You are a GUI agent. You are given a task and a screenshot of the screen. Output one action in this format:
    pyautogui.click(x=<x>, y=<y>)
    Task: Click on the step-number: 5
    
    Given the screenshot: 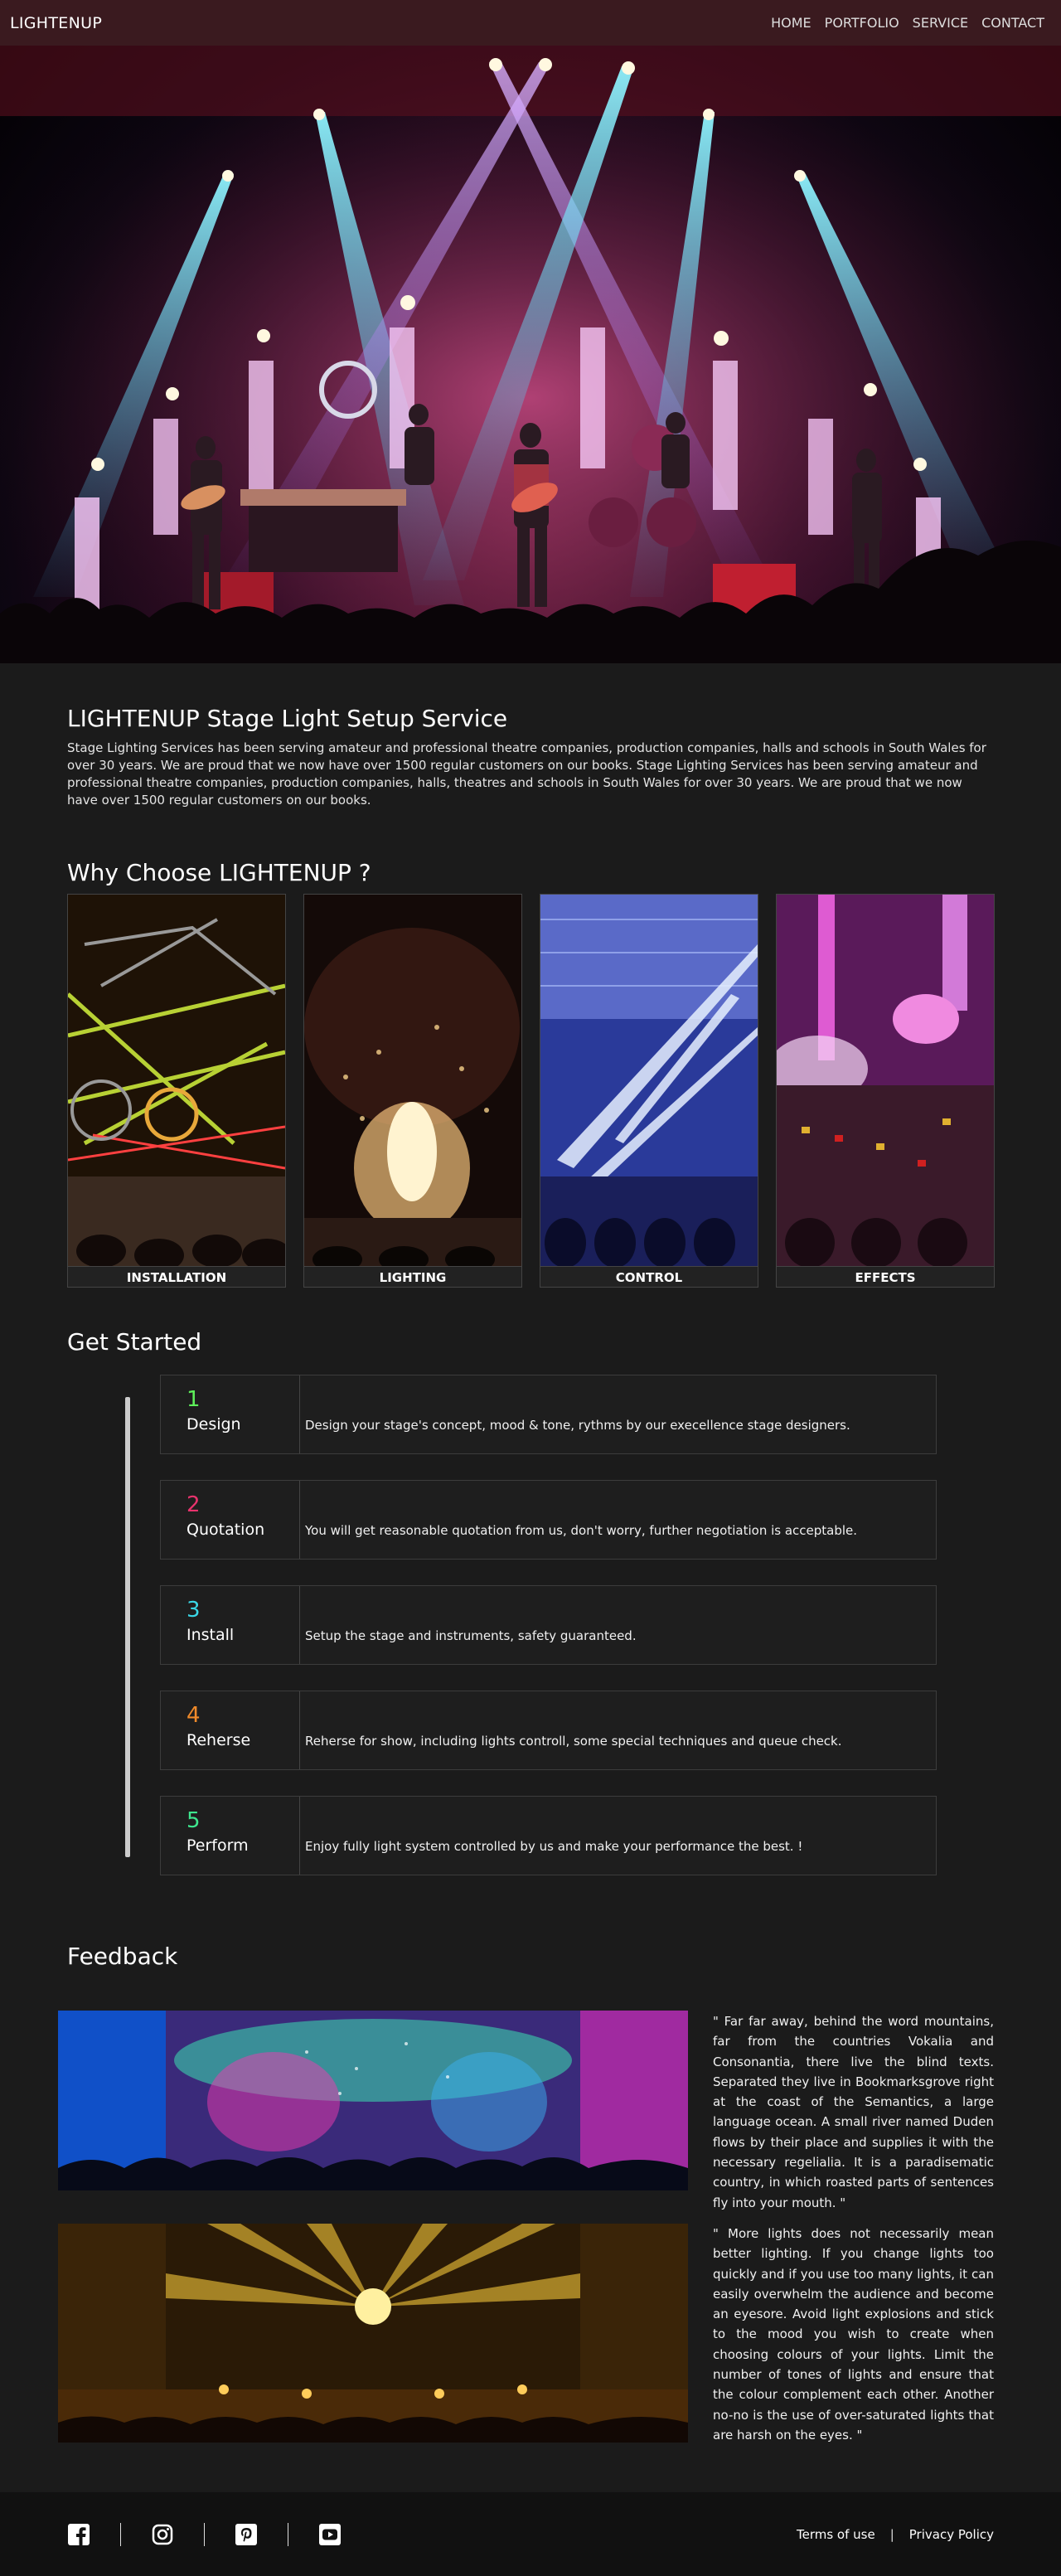 What is the action you would take?
    pyautogui.click(x=194, y=1820)
    